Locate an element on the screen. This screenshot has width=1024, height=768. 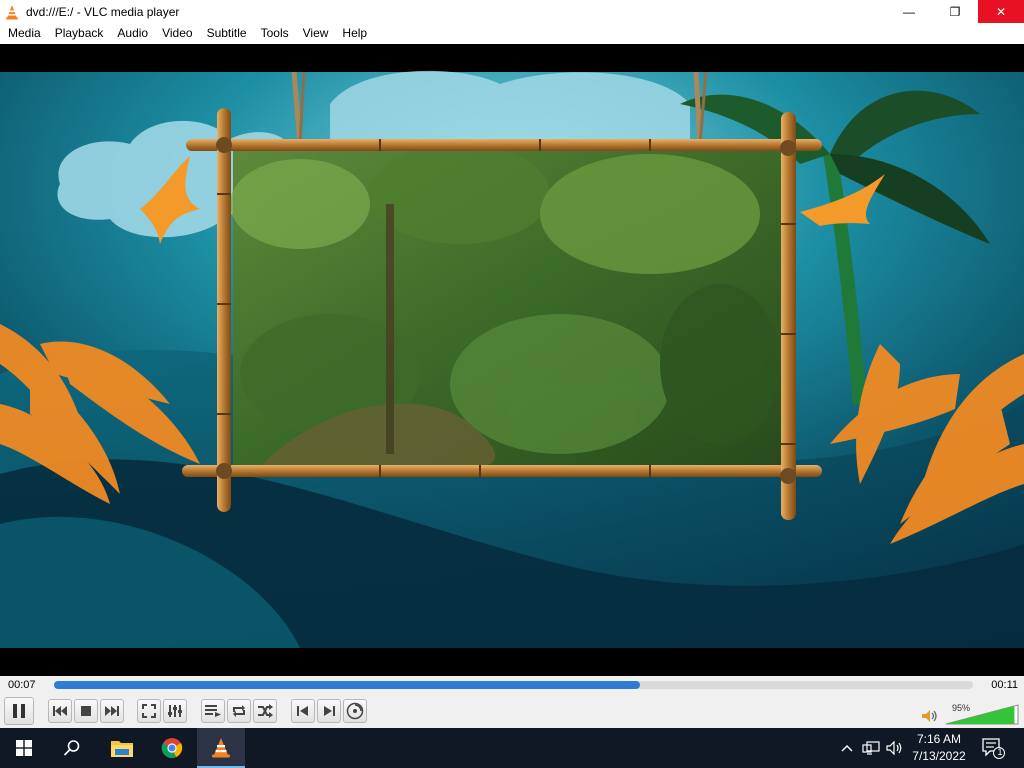
playlist-icon is located at coordinates (213, 711).